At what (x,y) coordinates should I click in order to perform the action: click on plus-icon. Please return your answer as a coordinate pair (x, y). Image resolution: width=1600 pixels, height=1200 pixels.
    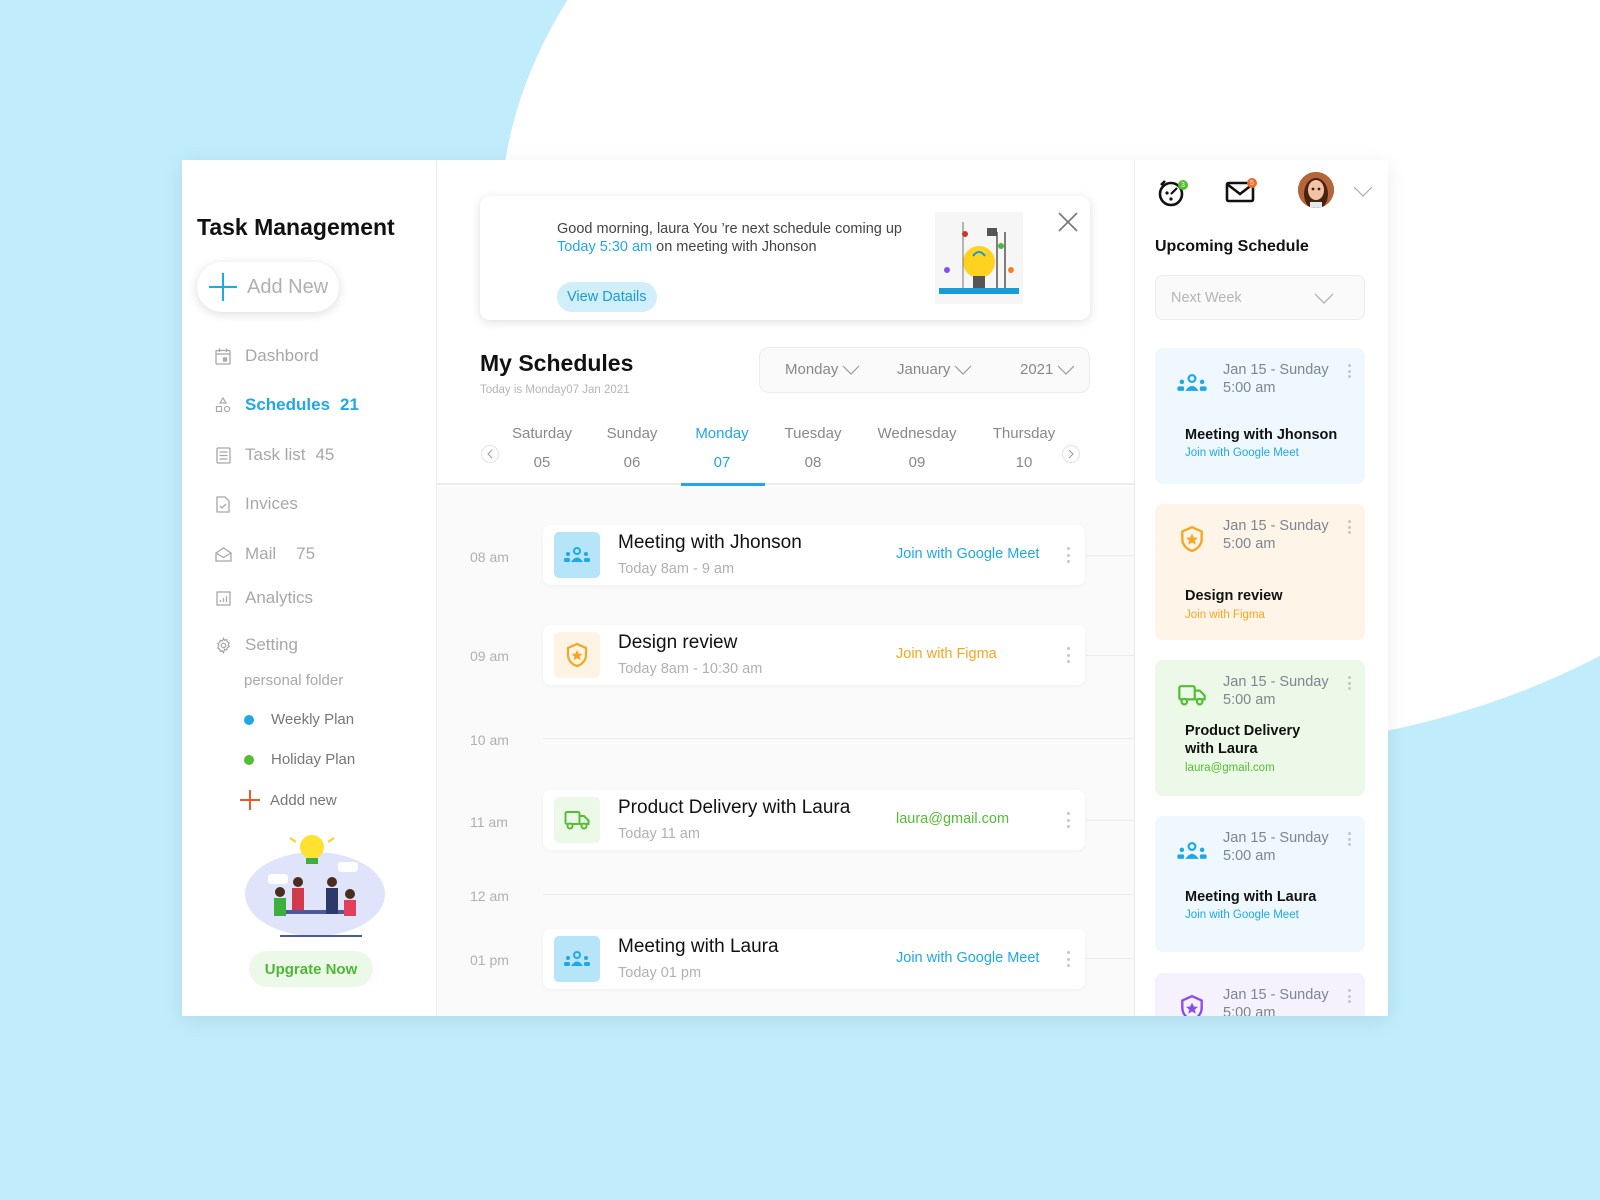
    Looking at the image, I should click on (223, 287).